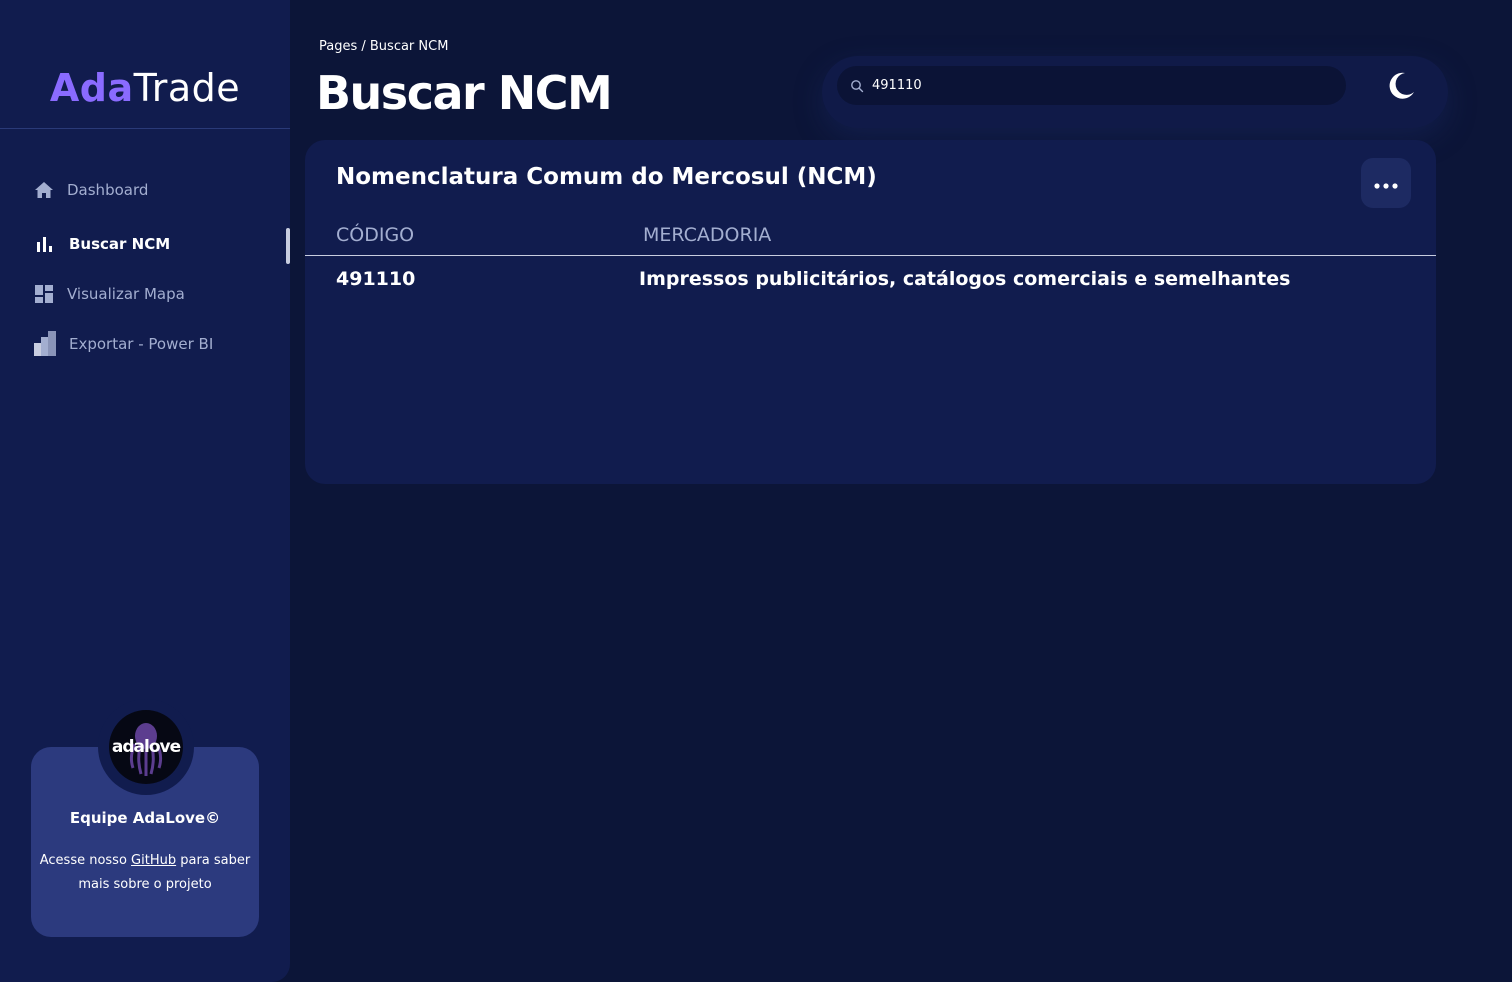 The width and height of the screenshot is (1512, 982). What do you see at coordinates (375, 235) in the screenshot?
I see `column-header-codigo: CÓDIGO` at bounding box center [375, 235].